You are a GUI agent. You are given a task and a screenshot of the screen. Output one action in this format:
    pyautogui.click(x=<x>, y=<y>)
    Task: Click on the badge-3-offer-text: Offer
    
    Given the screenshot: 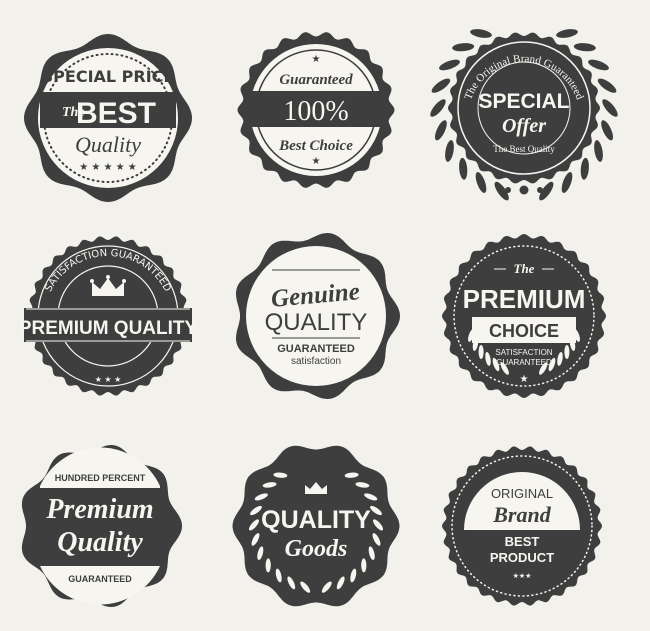 What is the action you would take?
    pyautogui.click(x=524, y=126)
    